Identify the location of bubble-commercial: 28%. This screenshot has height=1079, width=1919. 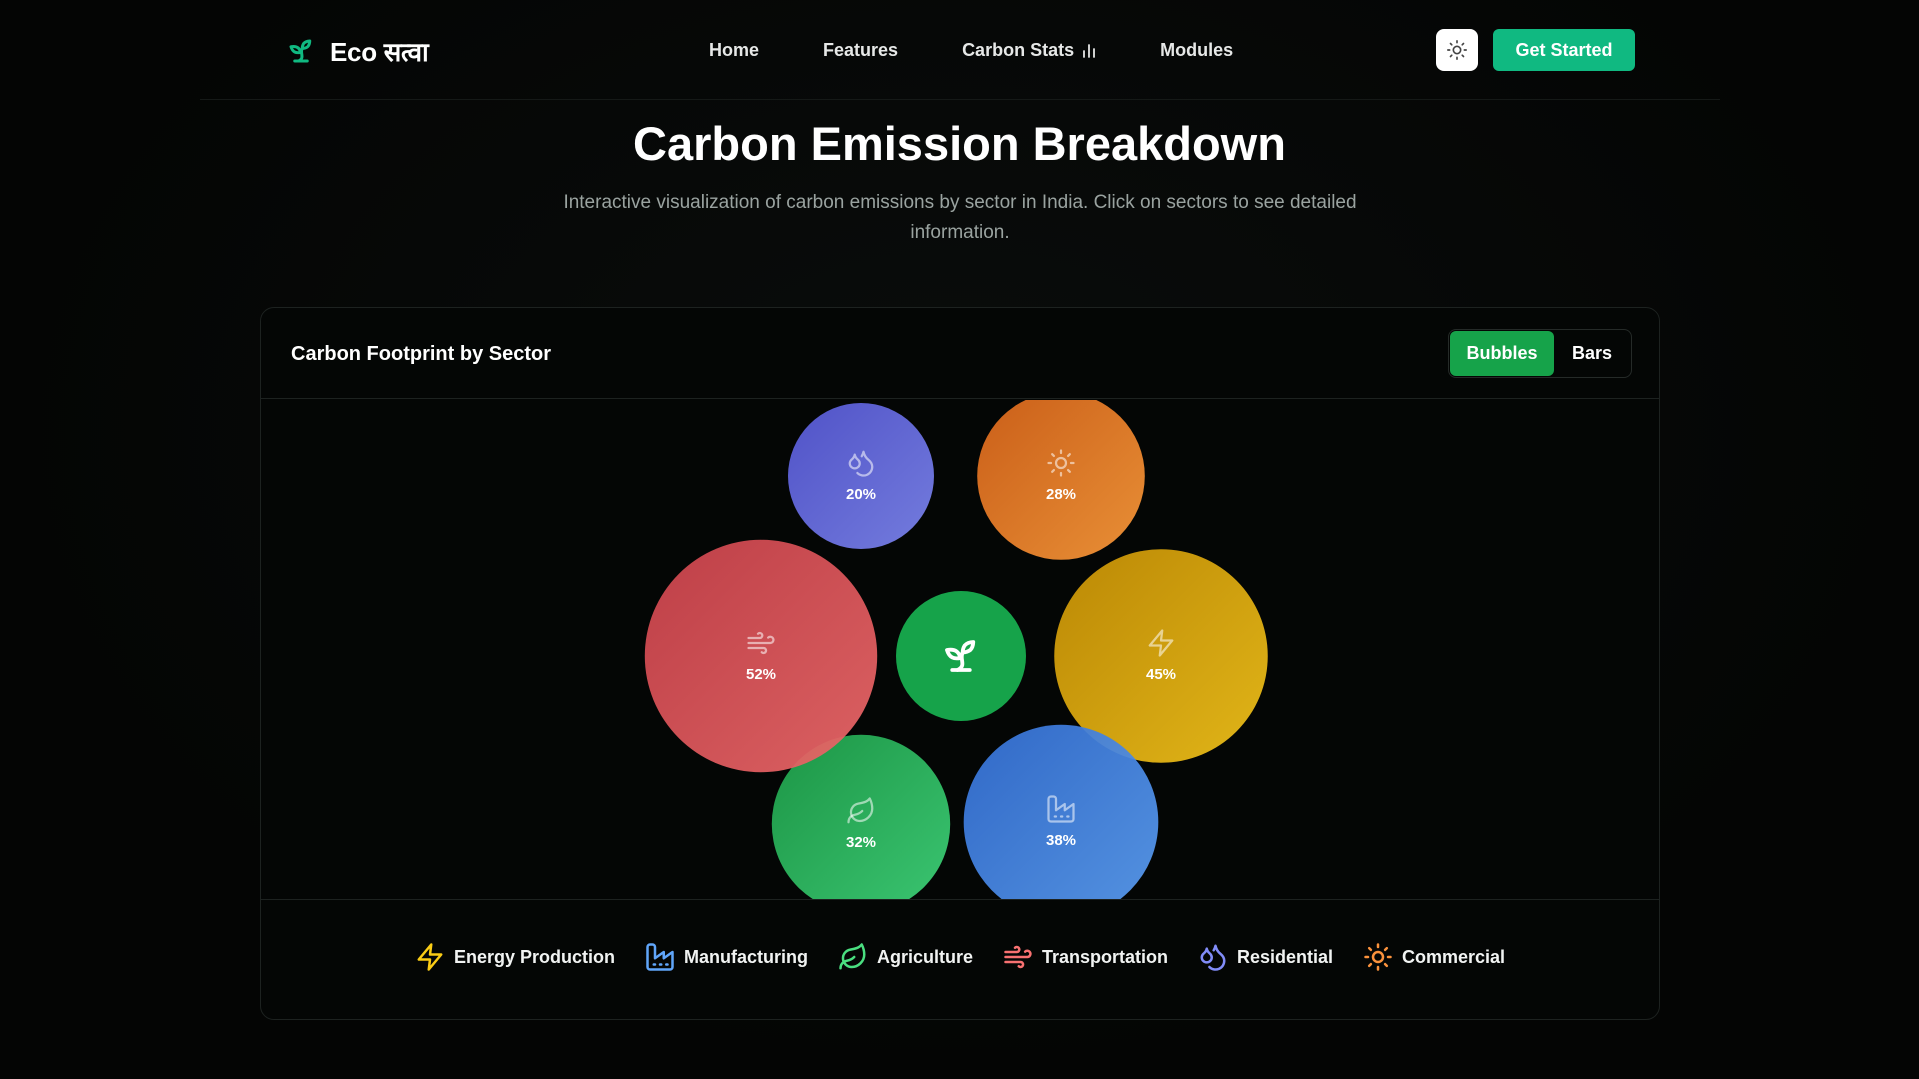
(1061, 480).